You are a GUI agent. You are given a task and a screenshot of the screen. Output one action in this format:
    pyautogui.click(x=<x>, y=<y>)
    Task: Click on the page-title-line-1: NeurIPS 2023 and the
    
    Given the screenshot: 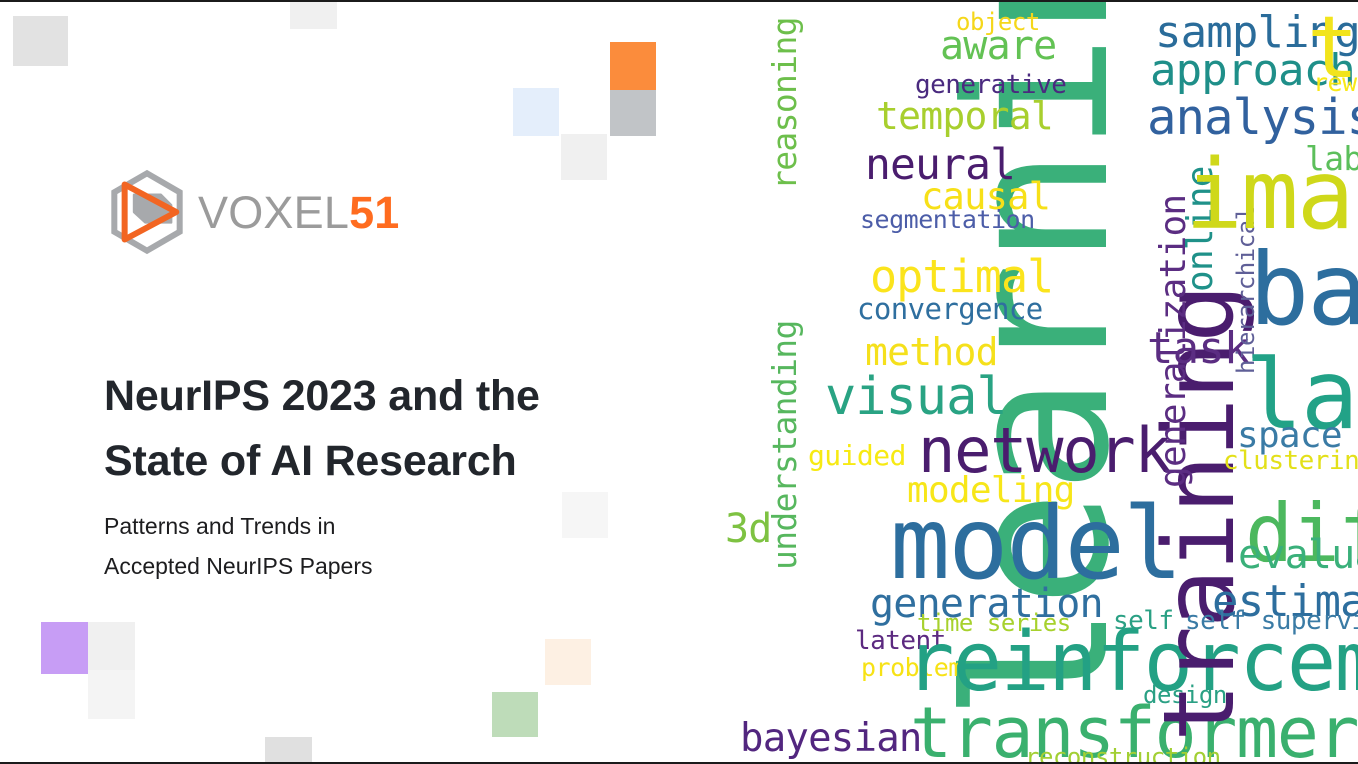 What is the action you would take?
    pyautogui.click(x=322, y=395)
    